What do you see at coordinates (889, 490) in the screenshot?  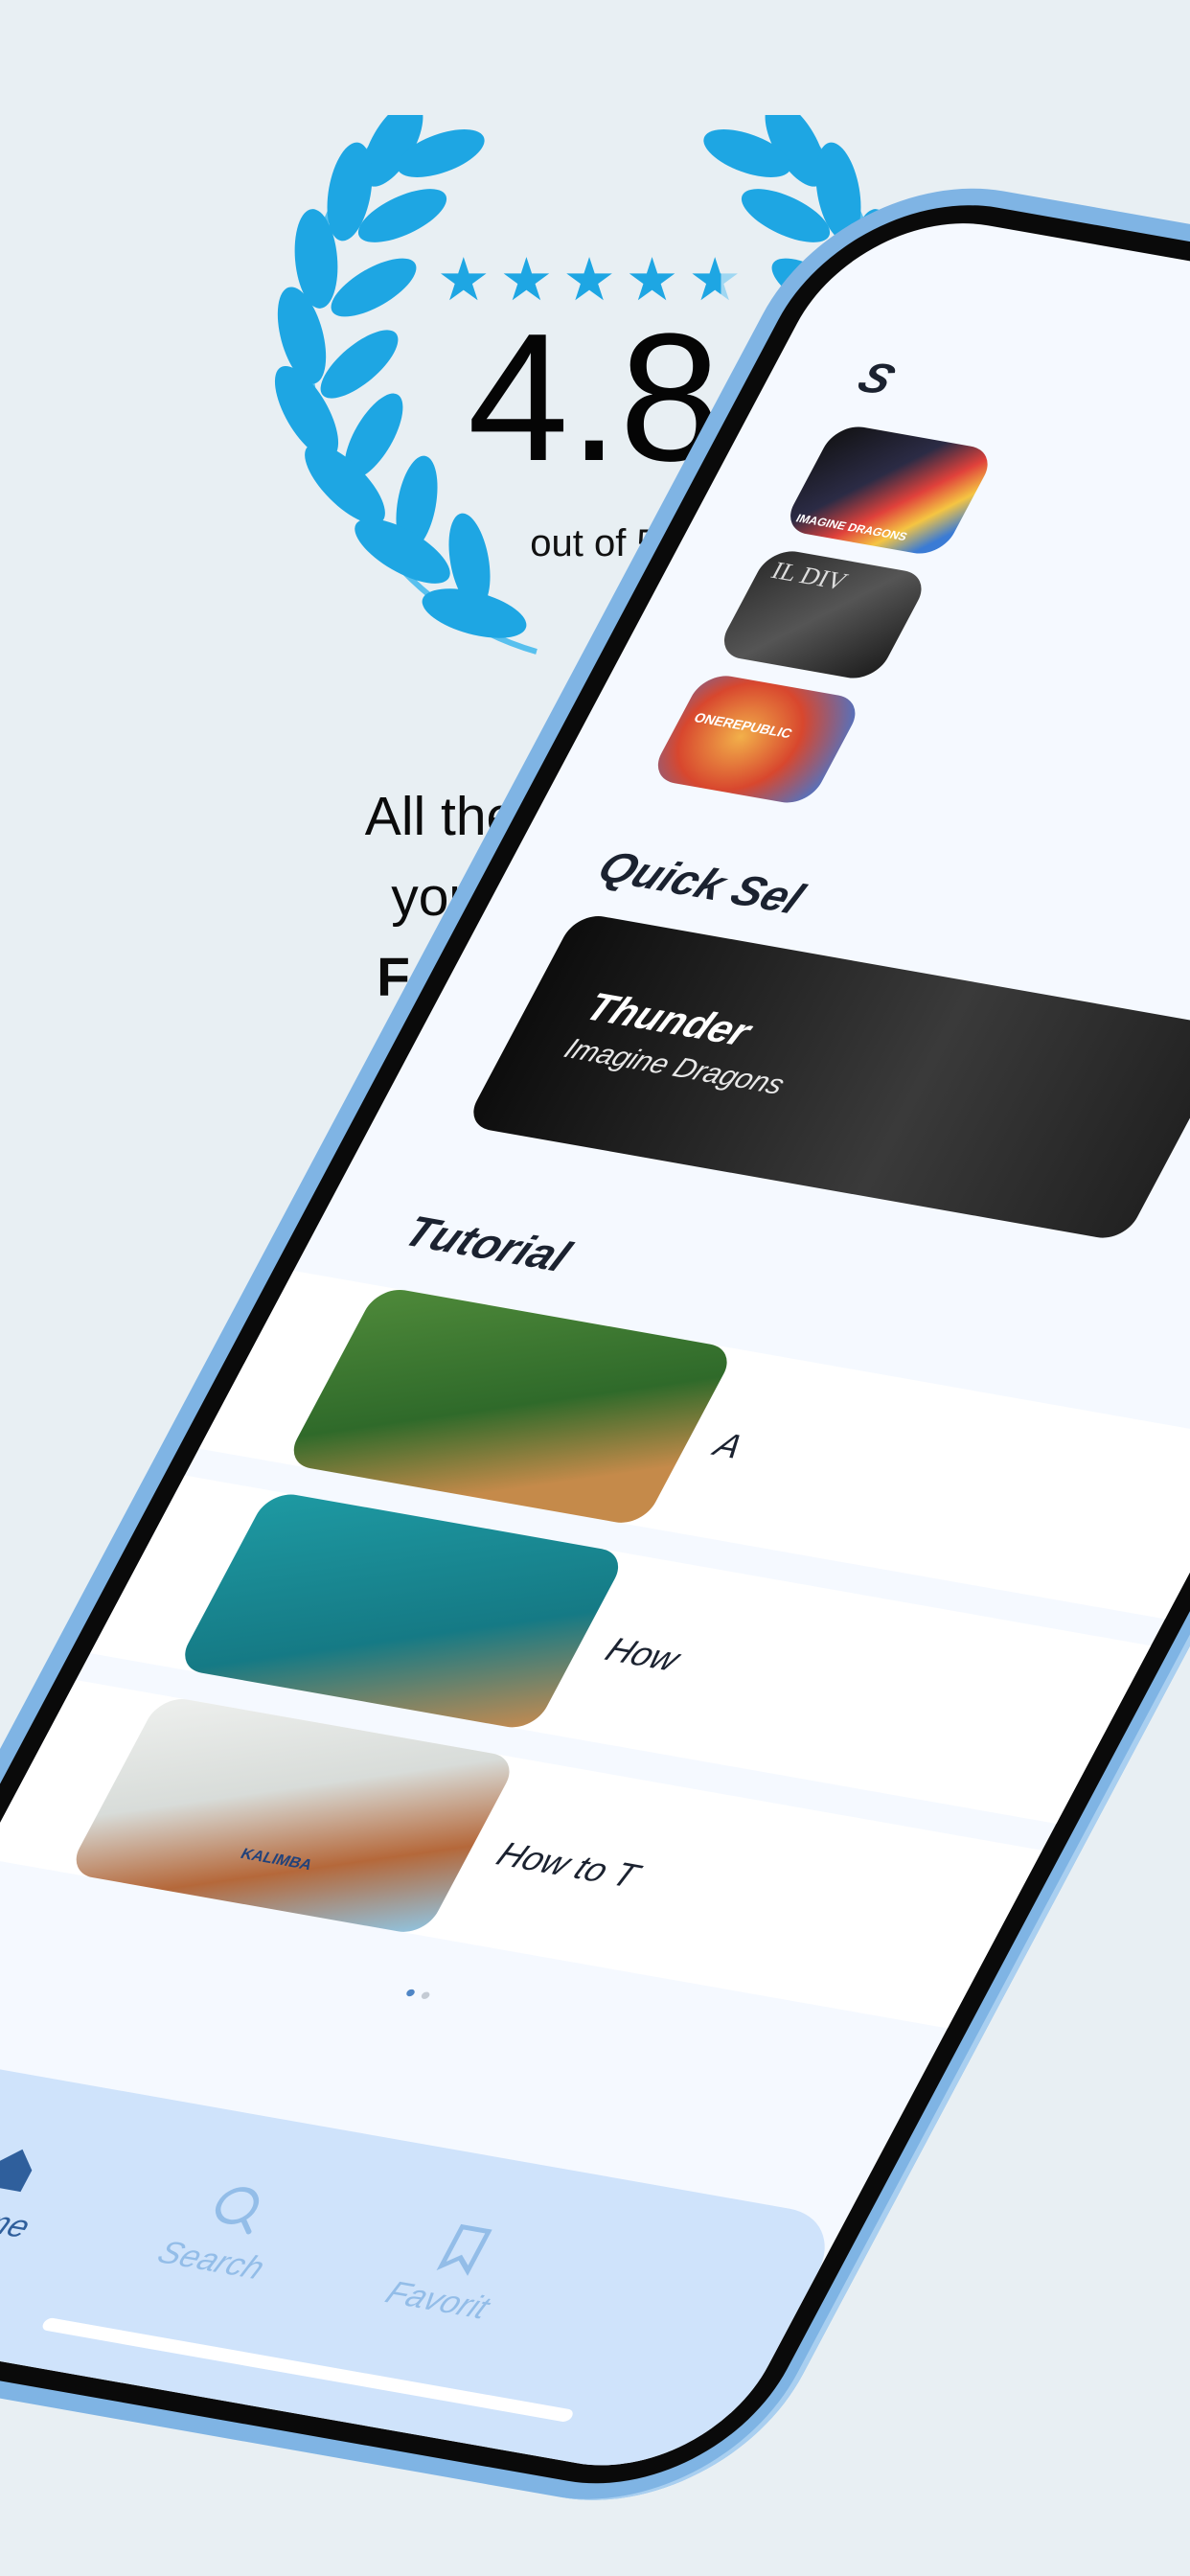 I see `album-thumb-1: IMAGINE DRAGONS` at bounding box center [889, 490].